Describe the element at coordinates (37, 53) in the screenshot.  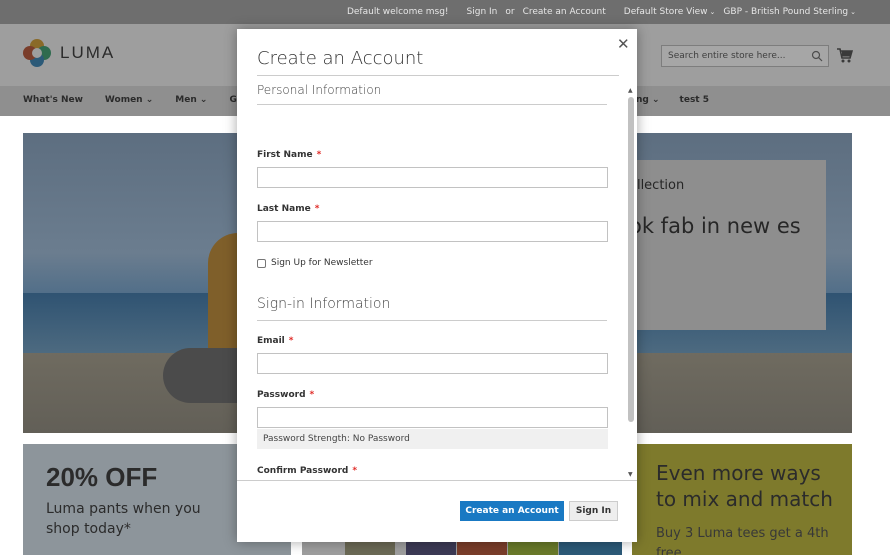
I see `luma-logo-icon` at that location.